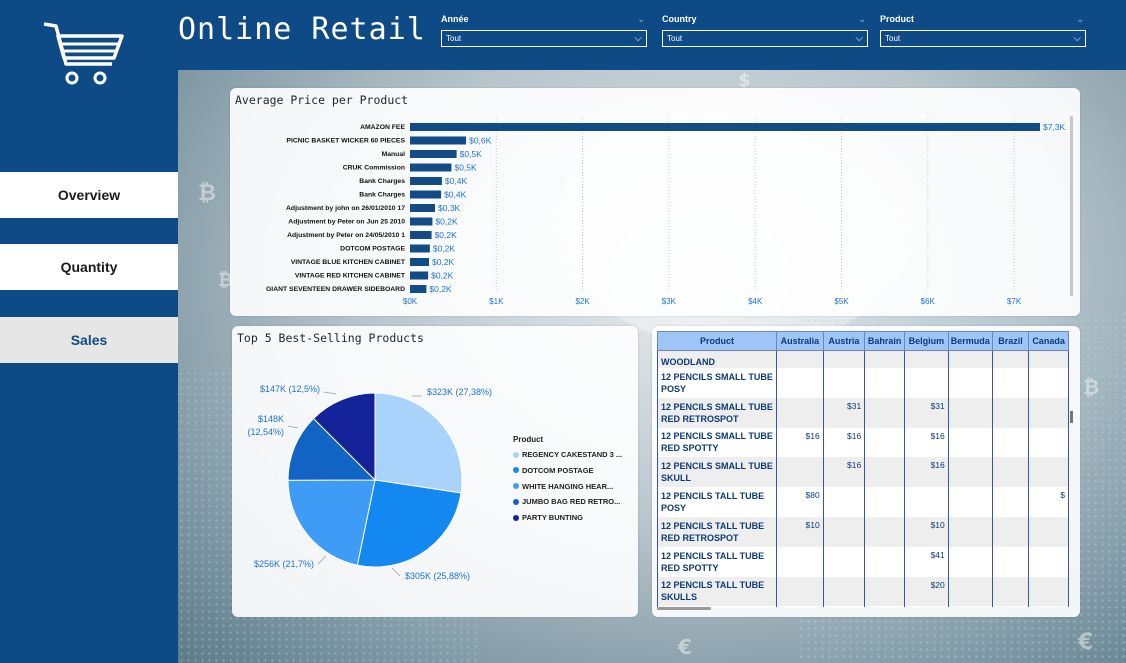  I want to click on nav-sales-button: Sales, so click(89, 340).